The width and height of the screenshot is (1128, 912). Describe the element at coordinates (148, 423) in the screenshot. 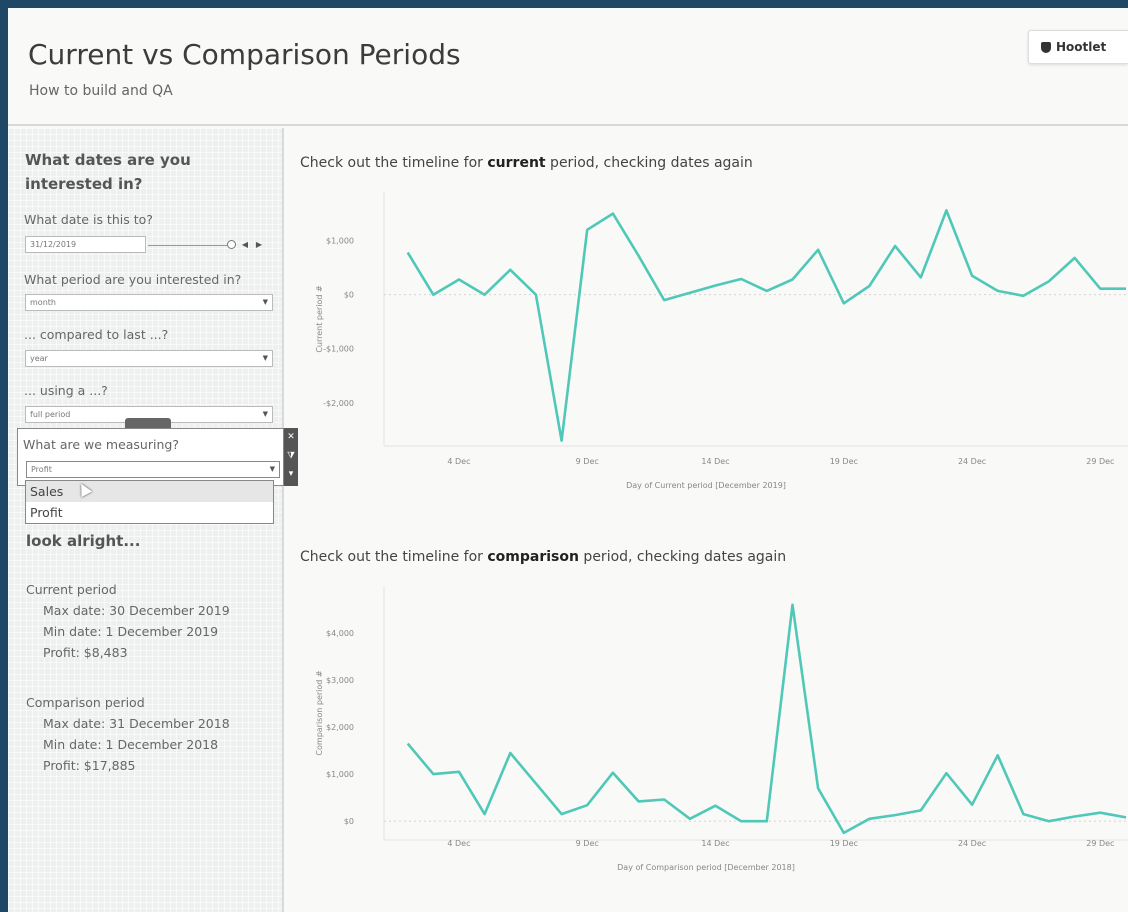

I see `drag-handle` at that location.